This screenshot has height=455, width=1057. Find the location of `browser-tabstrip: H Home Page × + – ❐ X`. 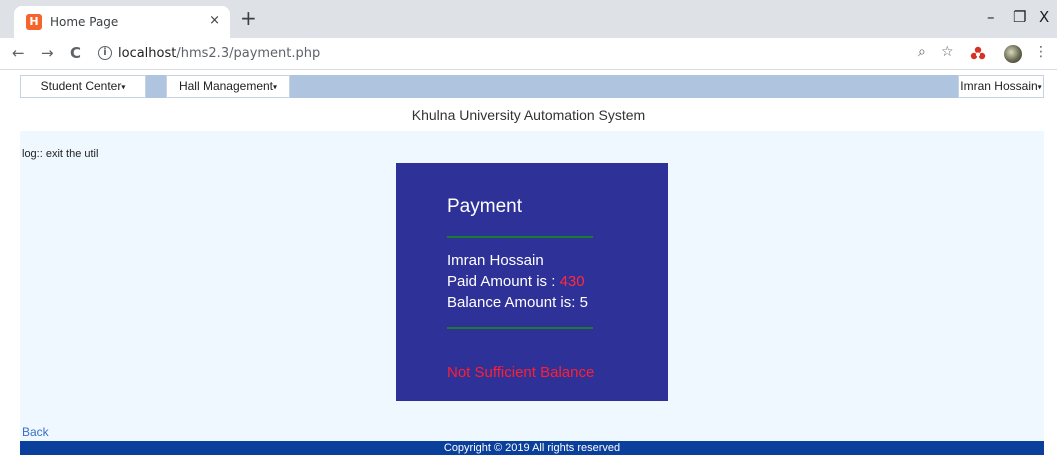

browser-tabstrip: H Home Page × + – ❐ X is located at coordinates (528, 19).